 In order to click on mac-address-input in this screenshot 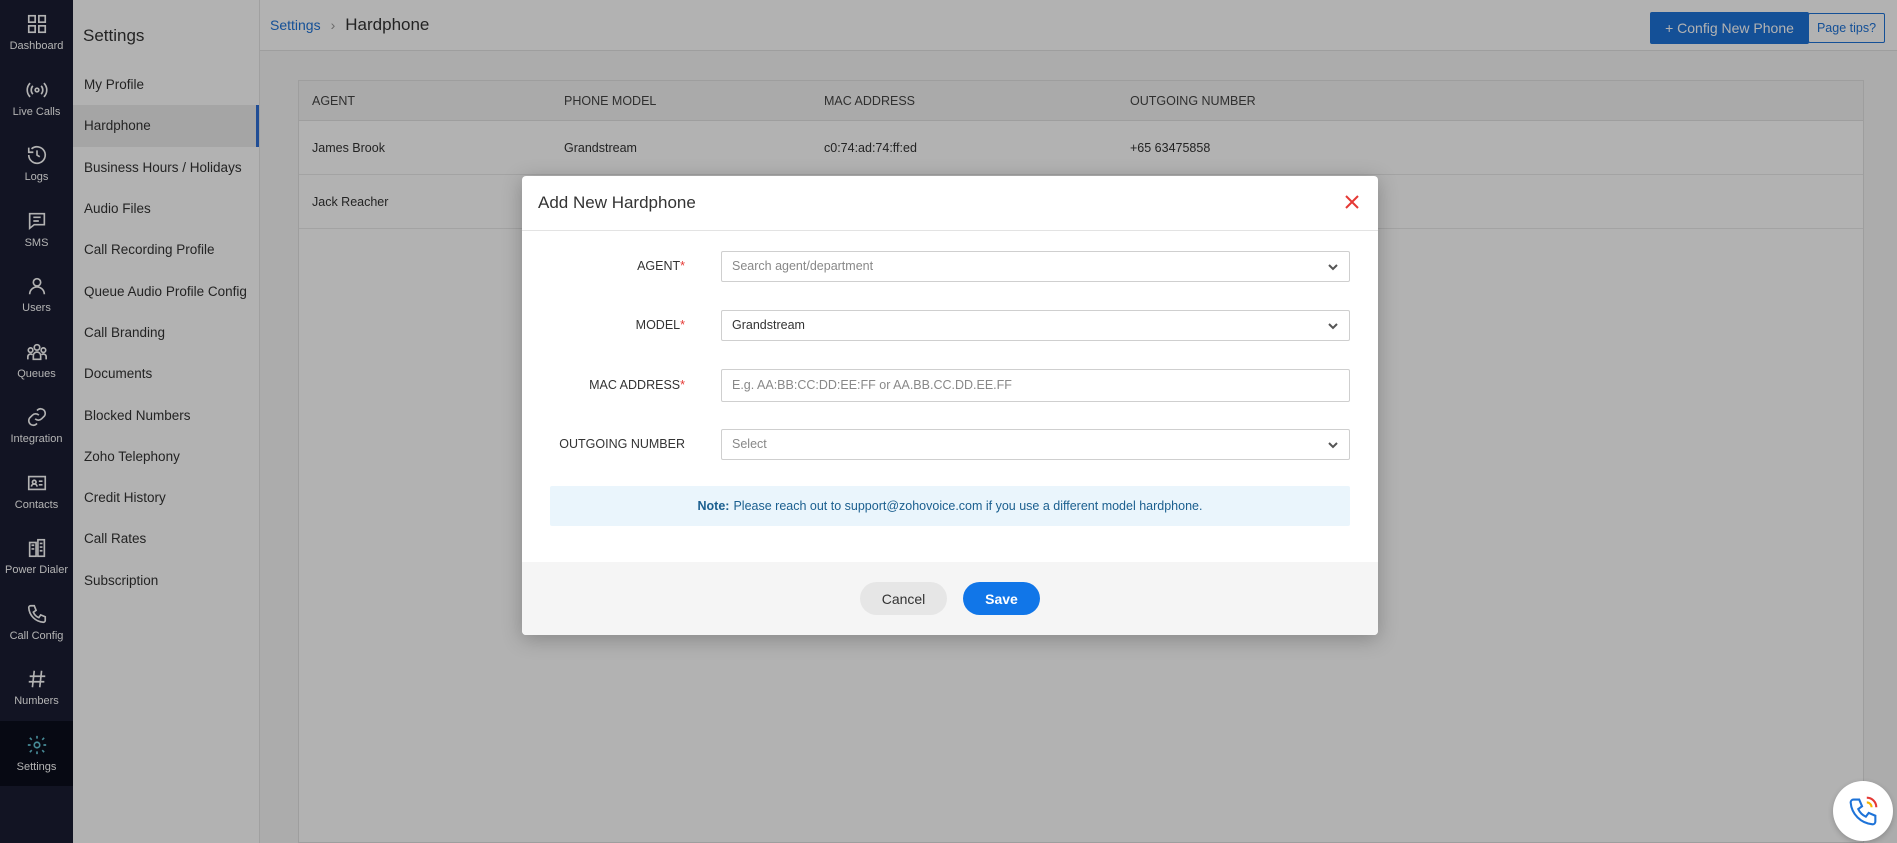, I will do `click(1032, 385)`.